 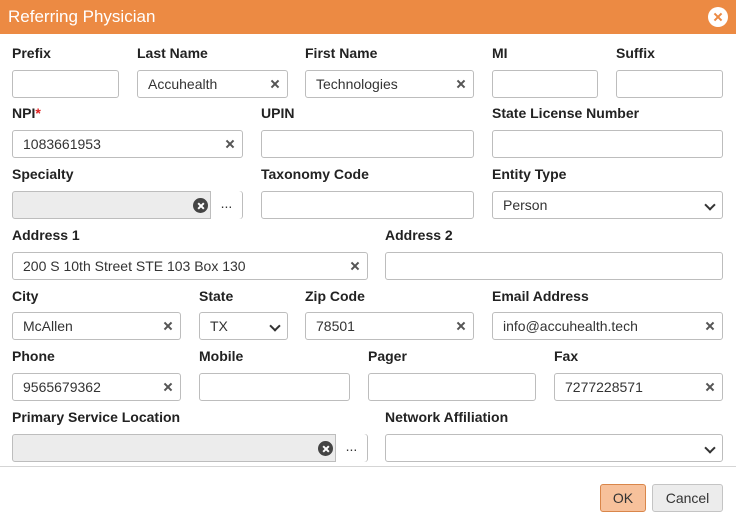 What do you see at coordinates (96, 326) in the screenshot?
I see `city-input: McAllen` at bounding box center [96, 326].